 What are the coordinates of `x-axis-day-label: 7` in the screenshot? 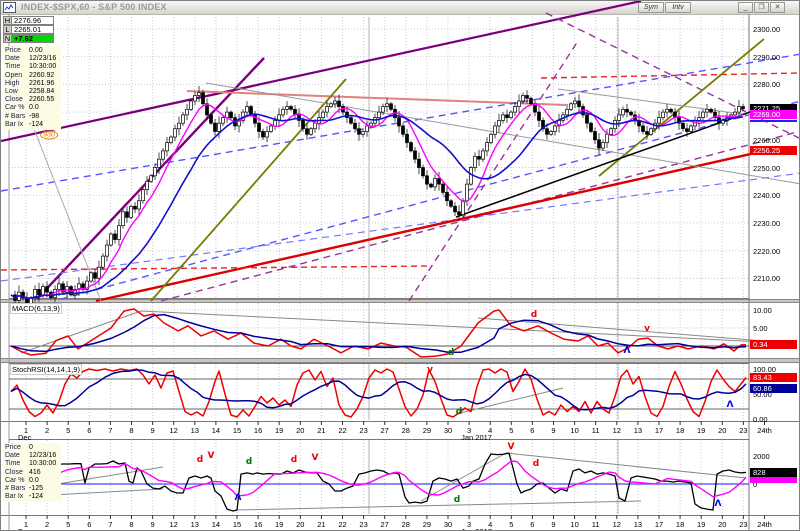 It's located at (110, 524).